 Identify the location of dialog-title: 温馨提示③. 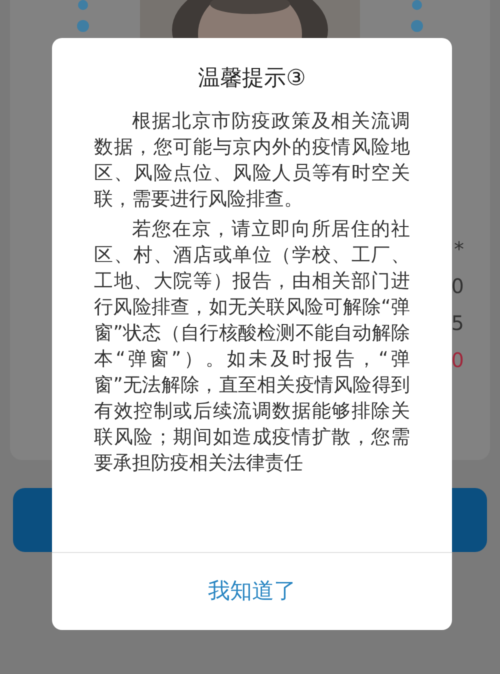
(252, 79).